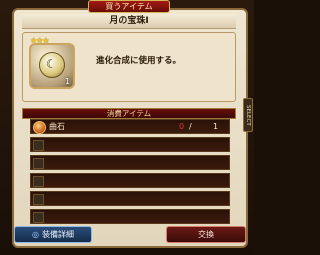 The width and height of the screenshot is (320, 255). Describe the element at coordinates (129, 21) in the screenshot. I see `item-title: 月の宝珠Ⅰ` at that location.